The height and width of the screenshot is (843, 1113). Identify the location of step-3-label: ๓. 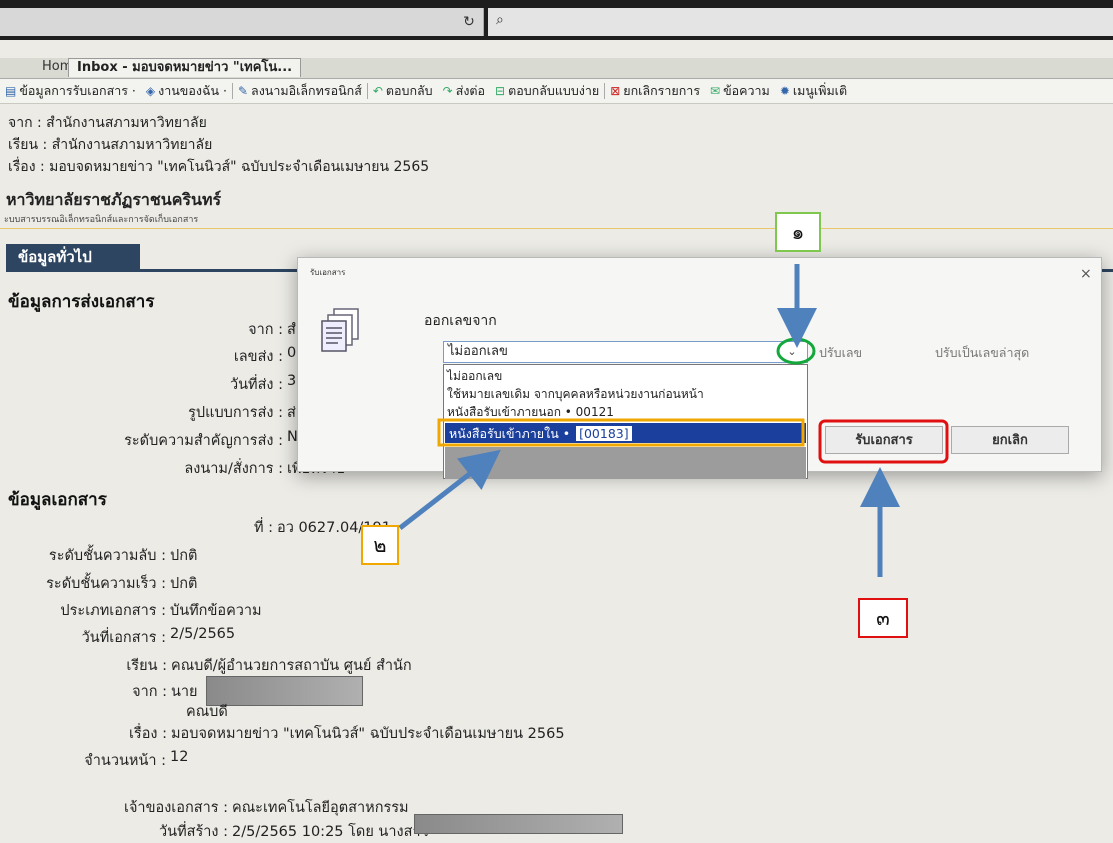
(883, 618).